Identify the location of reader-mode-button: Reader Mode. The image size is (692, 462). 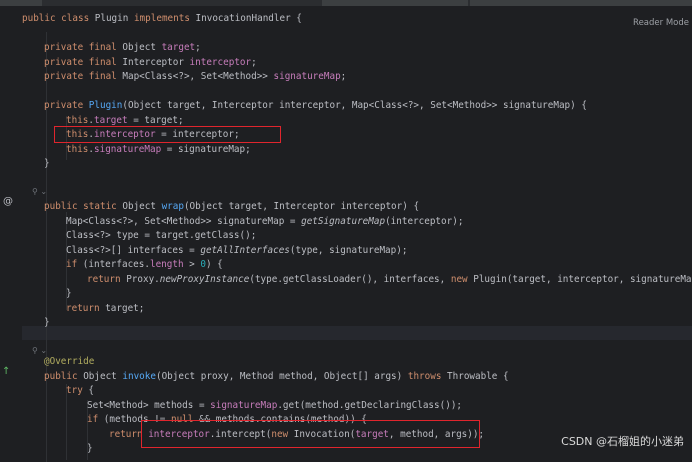
(661, 23).